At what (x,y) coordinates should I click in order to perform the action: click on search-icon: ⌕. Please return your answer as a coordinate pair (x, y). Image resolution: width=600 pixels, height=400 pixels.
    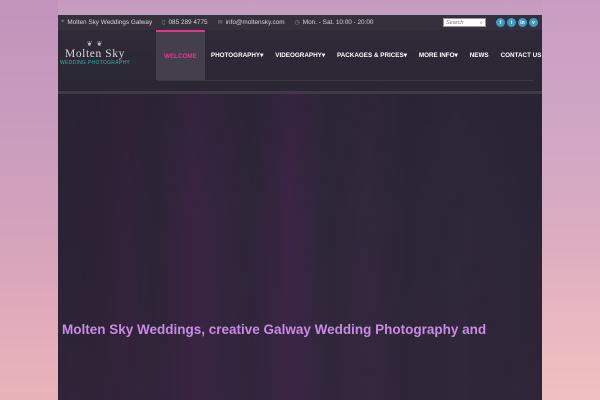
    Looking at the image, I should click on (481, 23).